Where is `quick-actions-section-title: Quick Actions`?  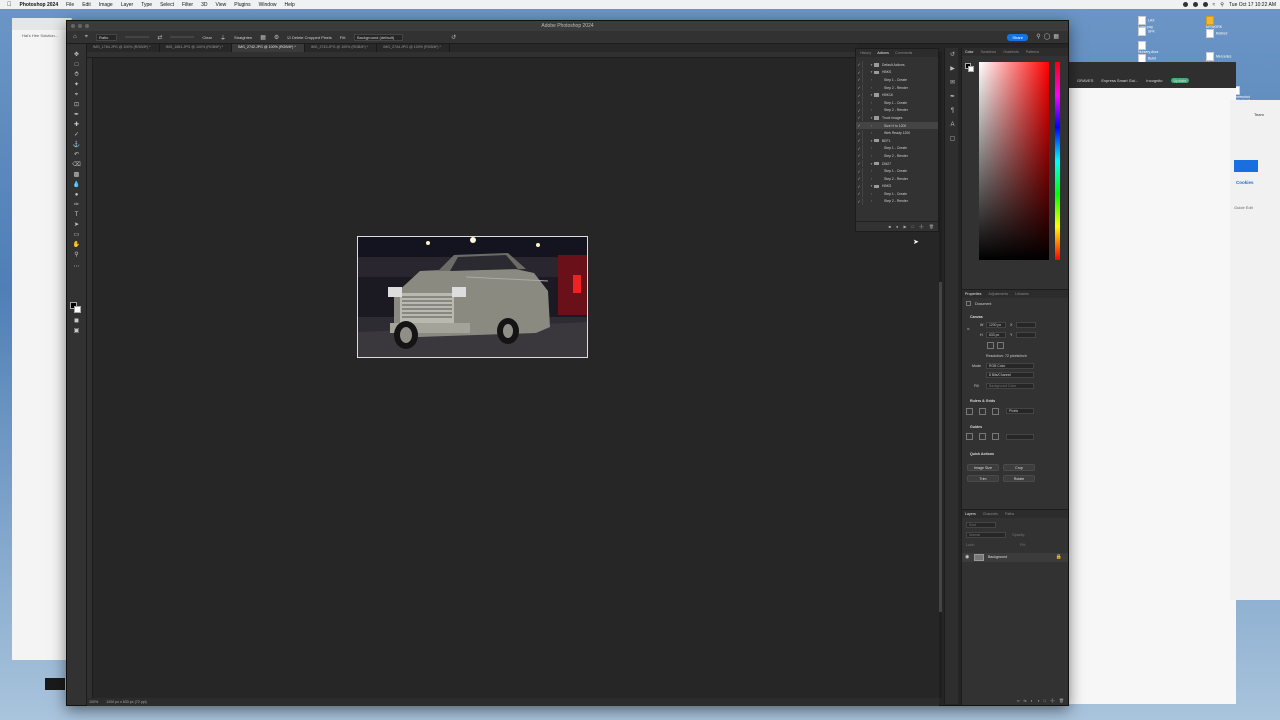 quick-actions-section-title: Quick Actions is located at coordinates (982, 454).